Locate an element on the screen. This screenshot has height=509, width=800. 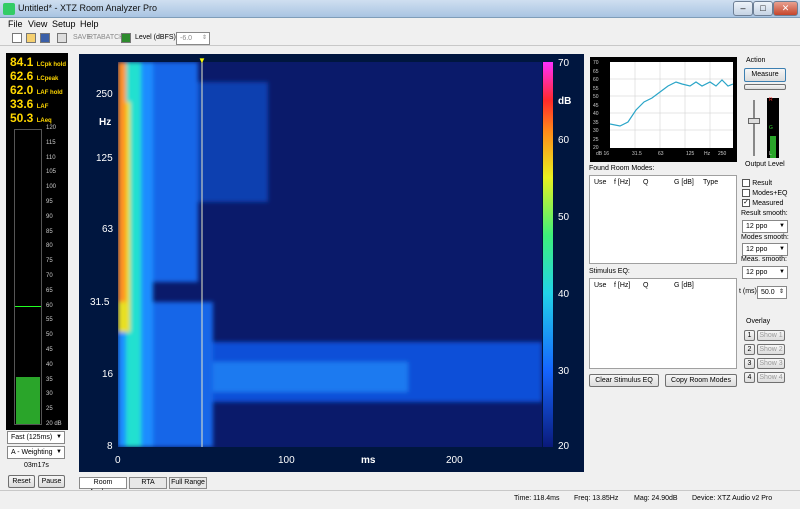
meter-scale-tick: 40 is located at coordinates (49, 364).